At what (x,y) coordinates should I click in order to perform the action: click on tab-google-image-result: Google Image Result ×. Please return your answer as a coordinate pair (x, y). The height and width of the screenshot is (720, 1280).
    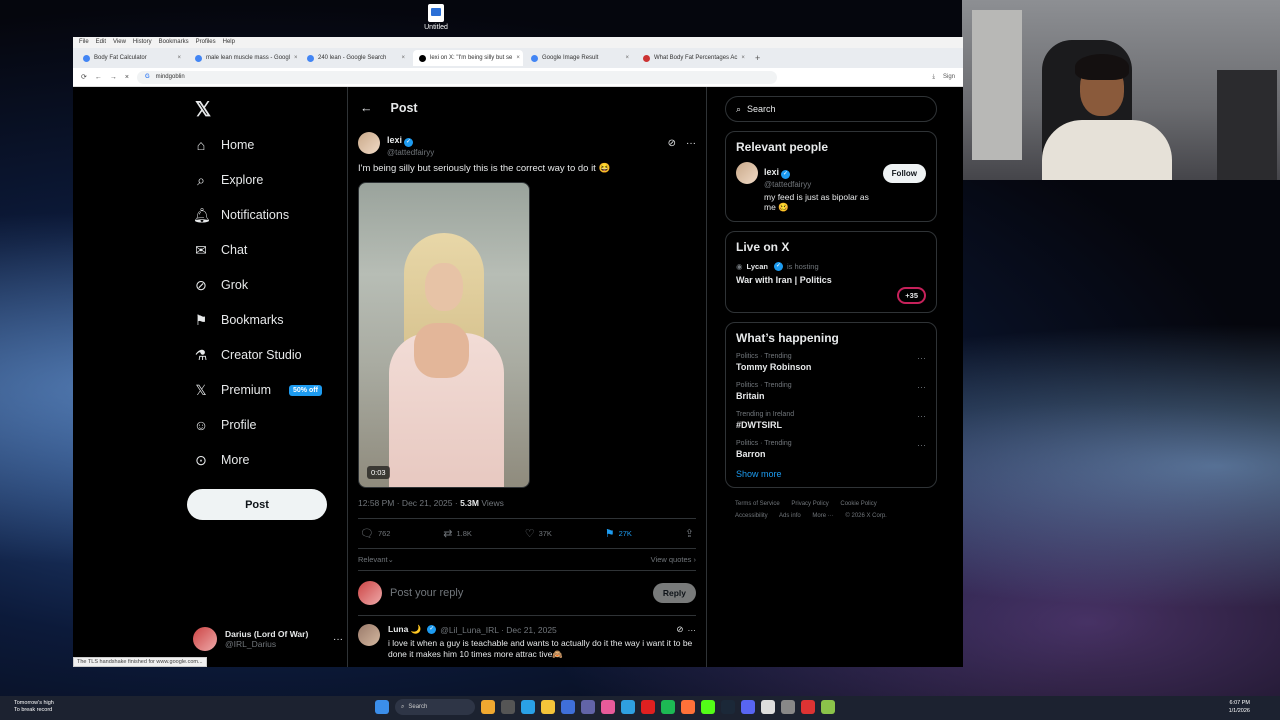
    Looking at the image, I should click on (580, 58).